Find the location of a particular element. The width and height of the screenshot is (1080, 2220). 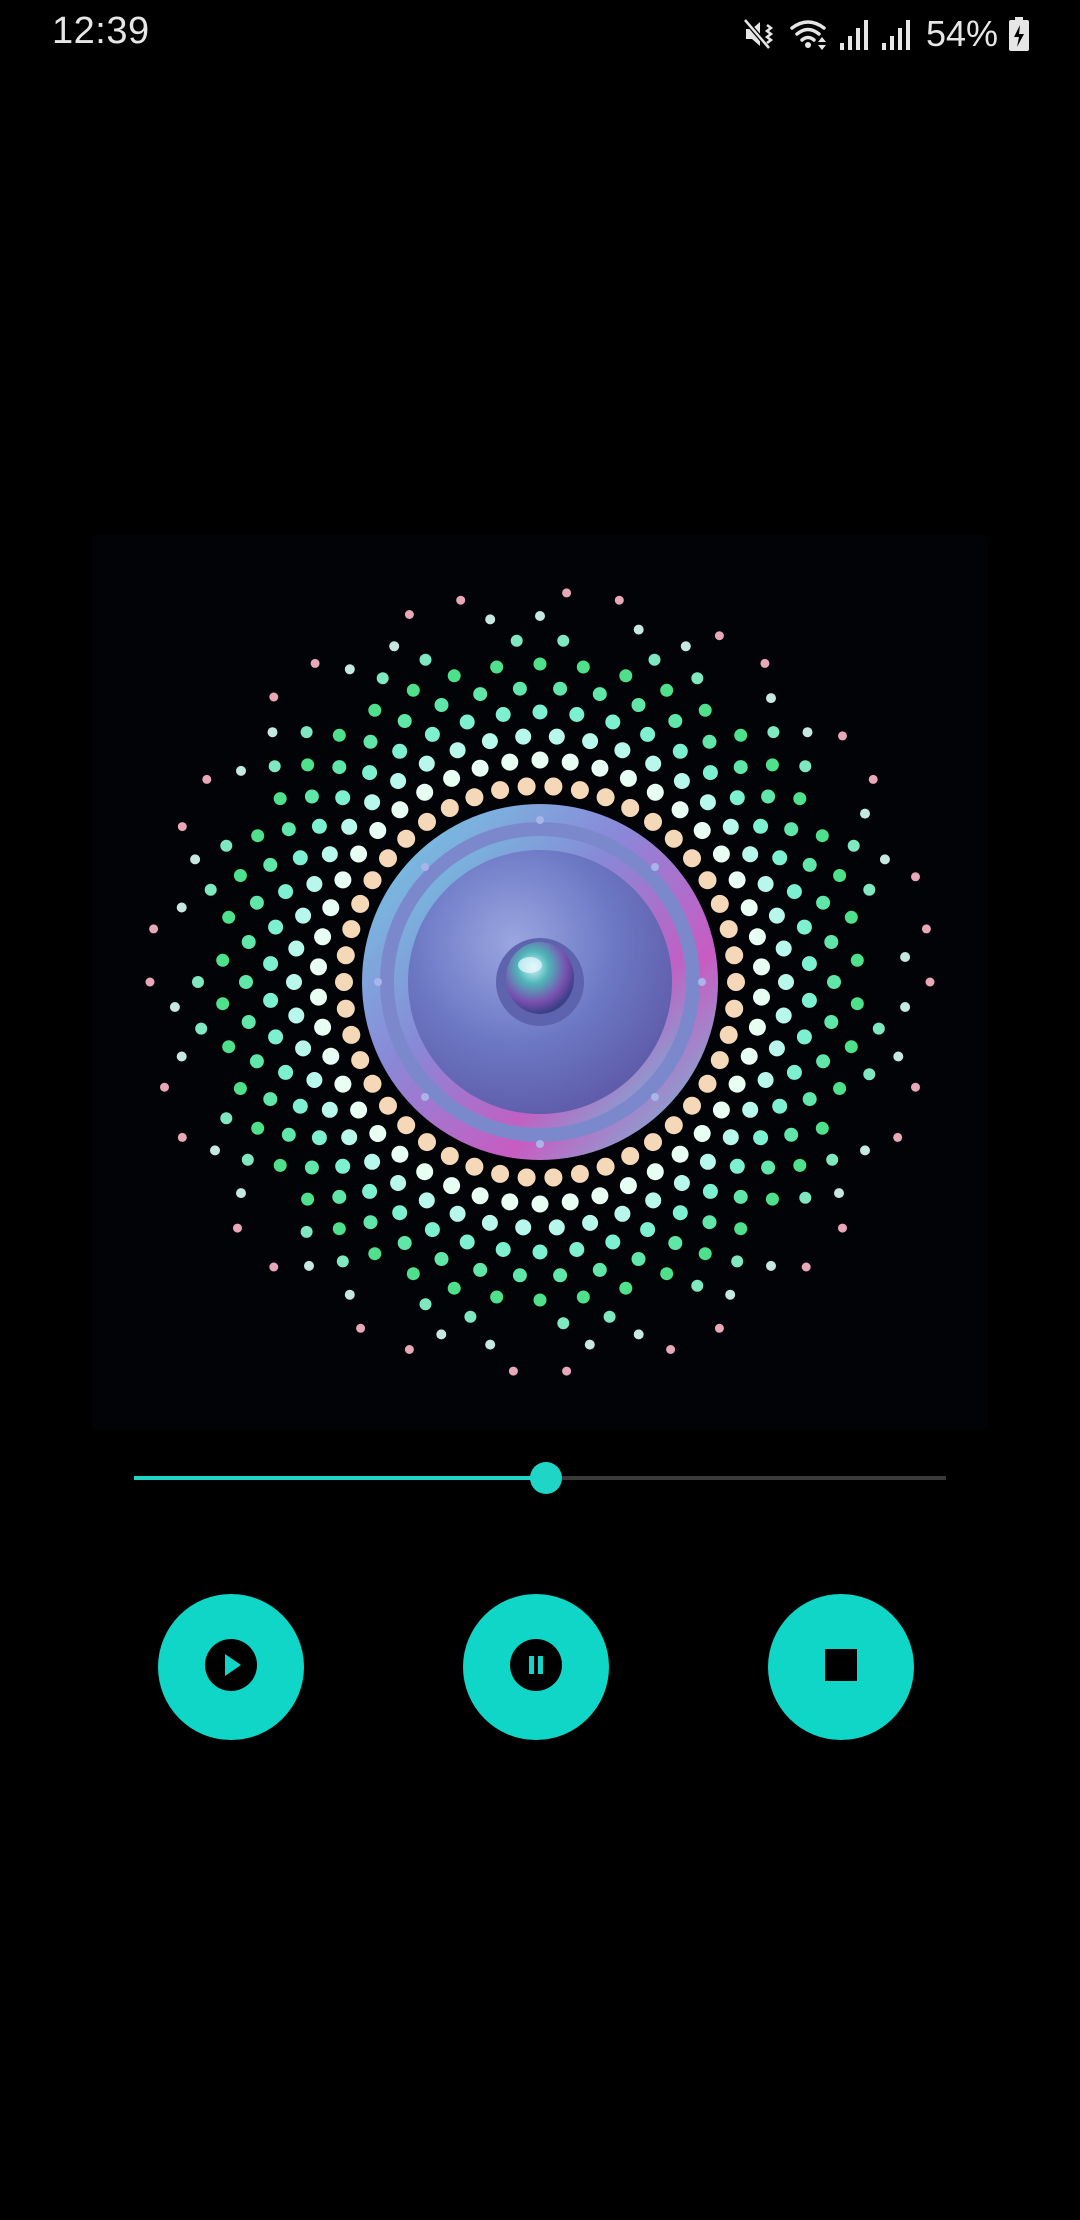

speaker-graphic is located at coordinates (540, 982).